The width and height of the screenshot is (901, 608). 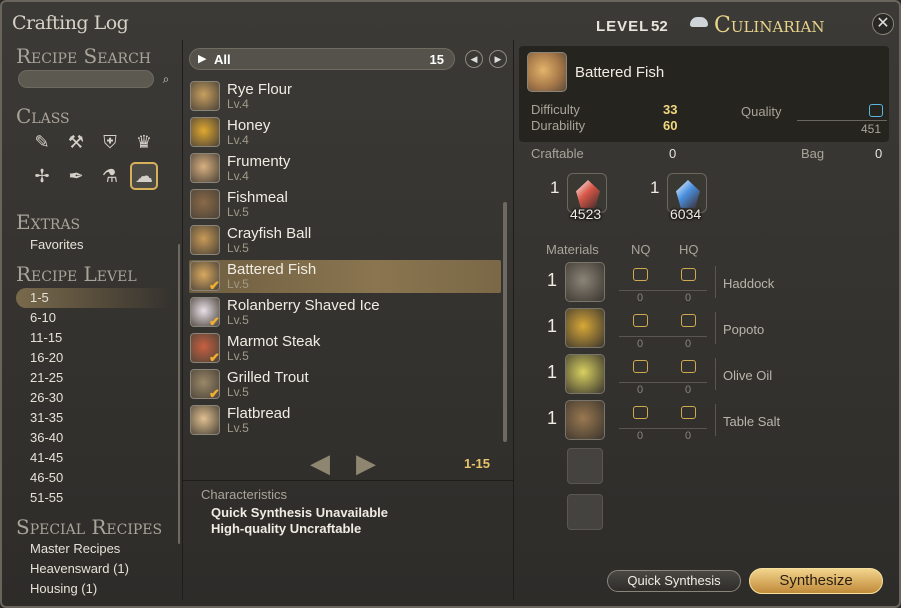 What do you see at coordinates (70, 23) in the screenshot?
I see `window-title: Crafting Log` at bounding box center [70, 23].